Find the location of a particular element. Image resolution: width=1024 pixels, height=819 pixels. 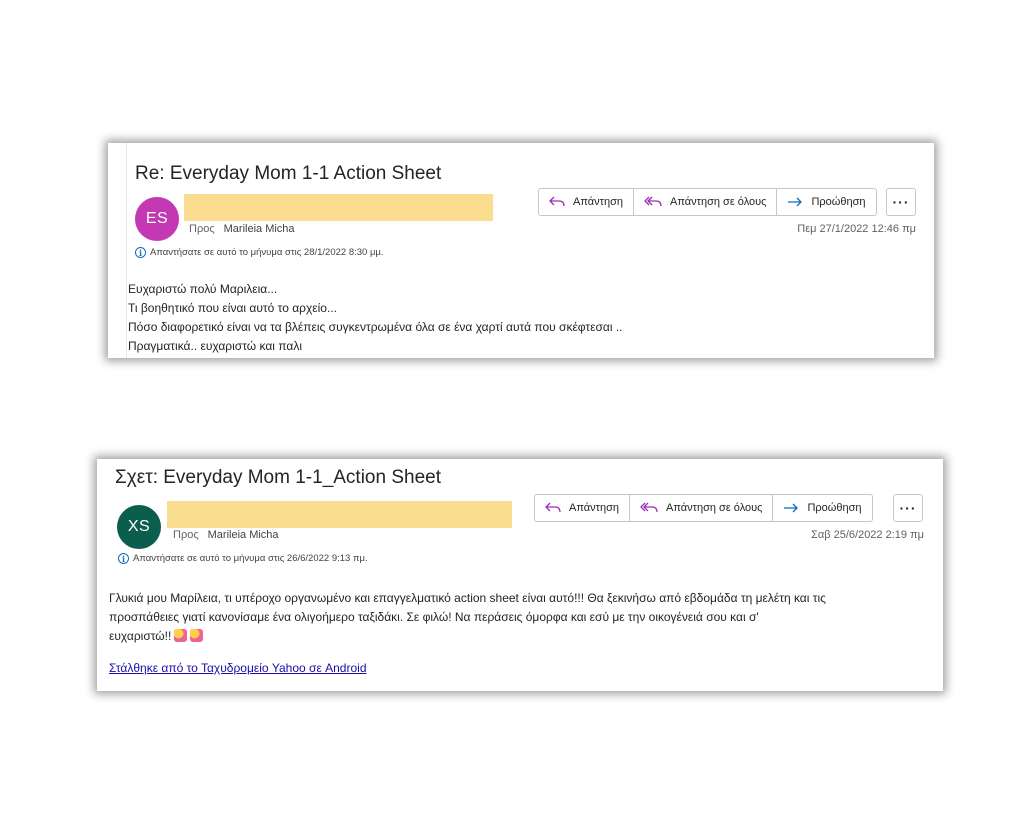

email-subject: Σχετ: Everyday Mom 1-1_Action Sheet is located at coordinates (278, 477).